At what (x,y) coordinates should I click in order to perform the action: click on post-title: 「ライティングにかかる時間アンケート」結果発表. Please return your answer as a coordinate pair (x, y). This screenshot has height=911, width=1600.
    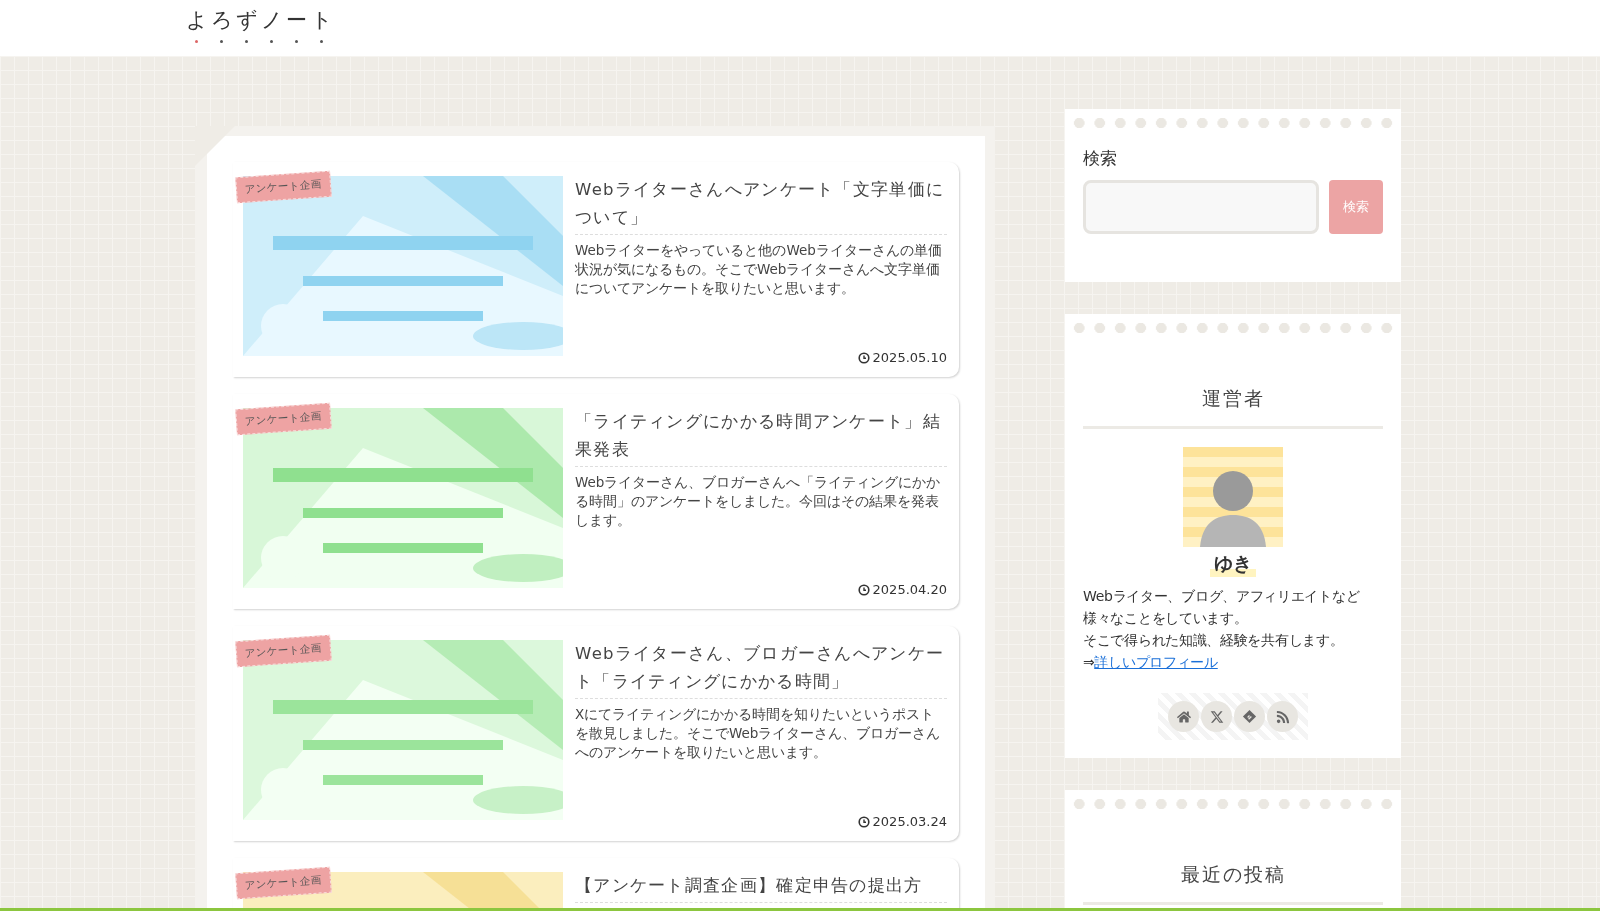
    Looking at the image, I should click on (761, 437).